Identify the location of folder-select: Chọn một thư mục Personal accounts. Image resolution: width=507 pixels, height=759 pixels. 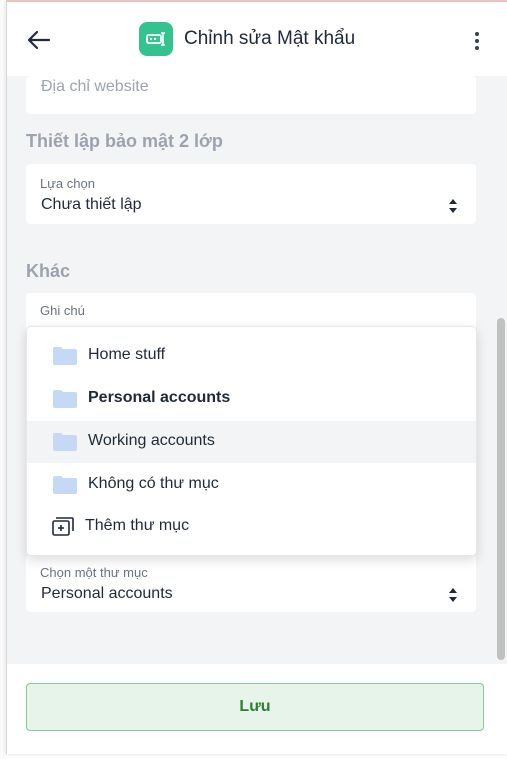
(251, 583).